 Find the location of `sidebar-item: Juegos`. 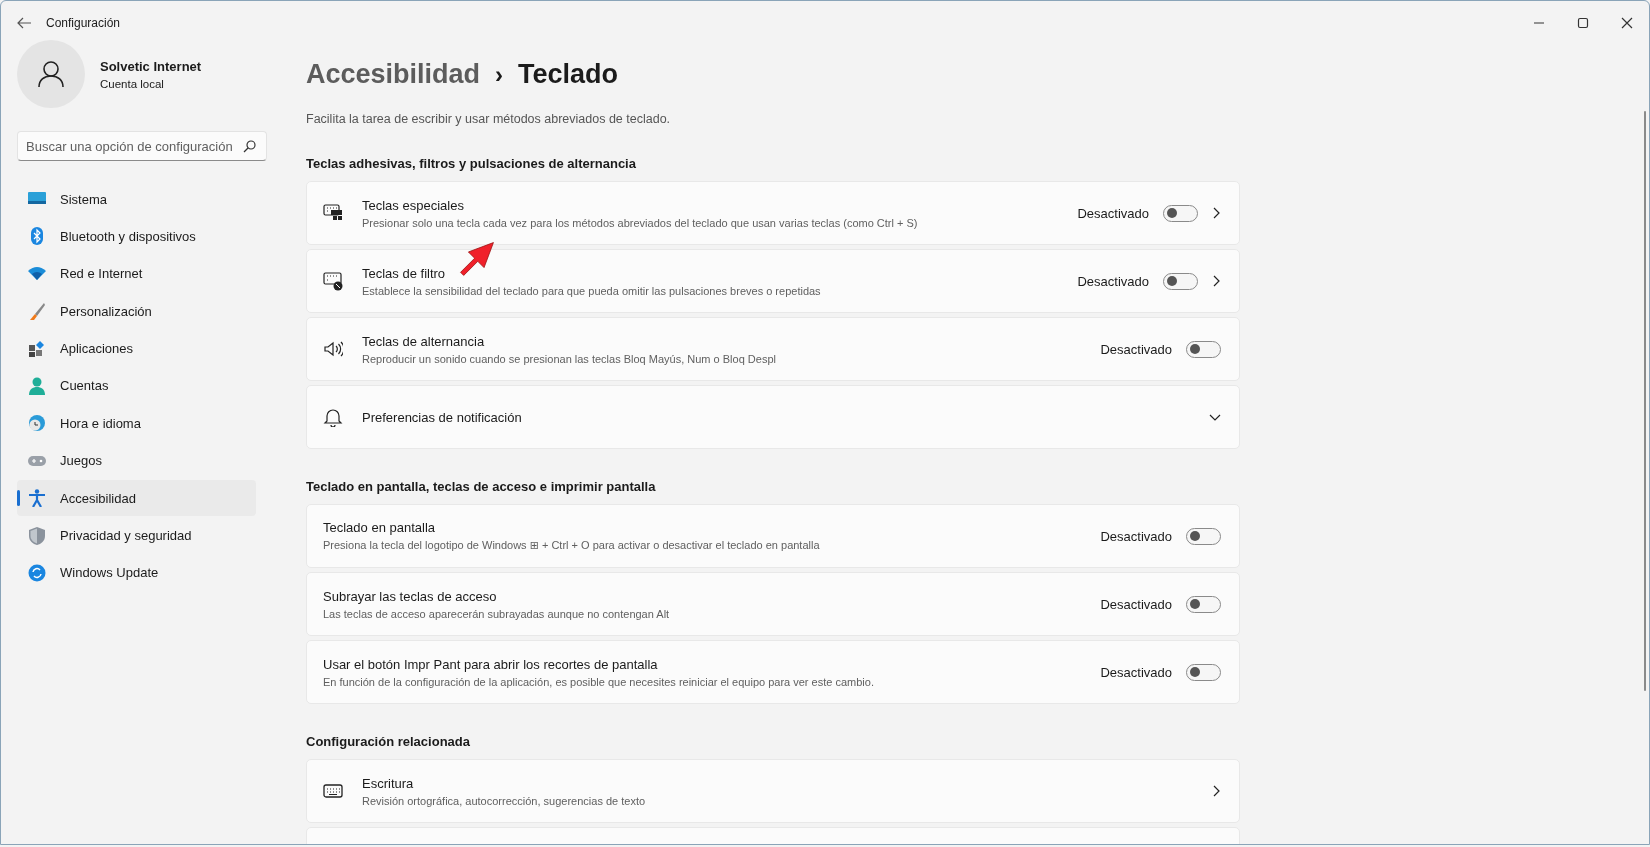

sidebar-item: Juegos is located at coordinates (136, 460).